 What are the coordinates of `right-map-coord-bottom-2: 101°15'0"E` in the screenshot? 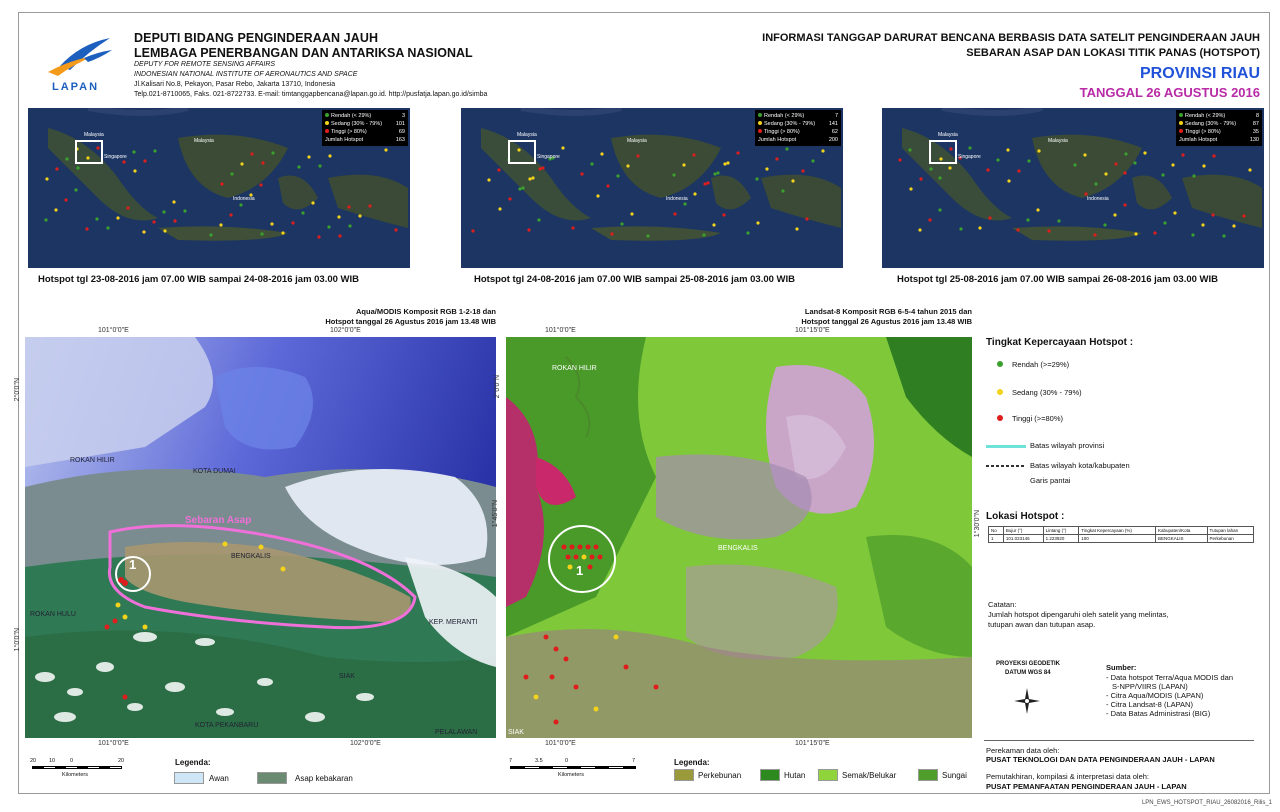 It's located at (812, 743).